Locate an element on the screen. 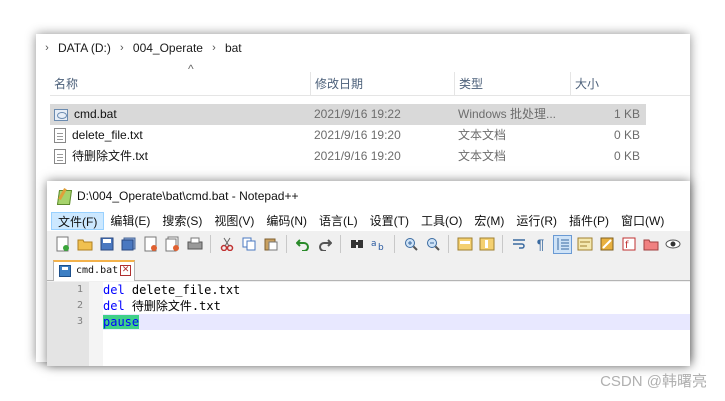  word-wrap-icon is located at coordinates (518, 244).